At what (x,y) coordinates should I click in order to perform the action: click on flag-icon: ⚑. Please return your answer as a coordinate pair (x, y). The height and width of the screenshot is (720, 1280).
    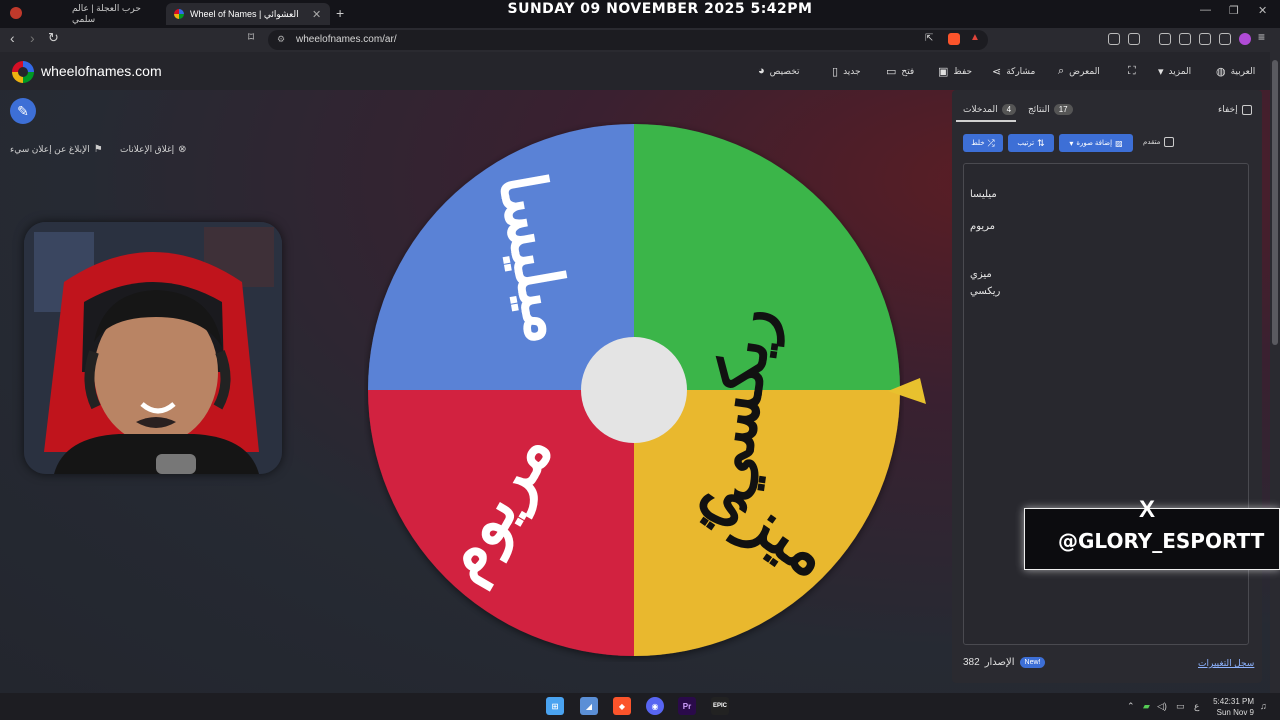
    Looking at the image, I should click on (98, 149).